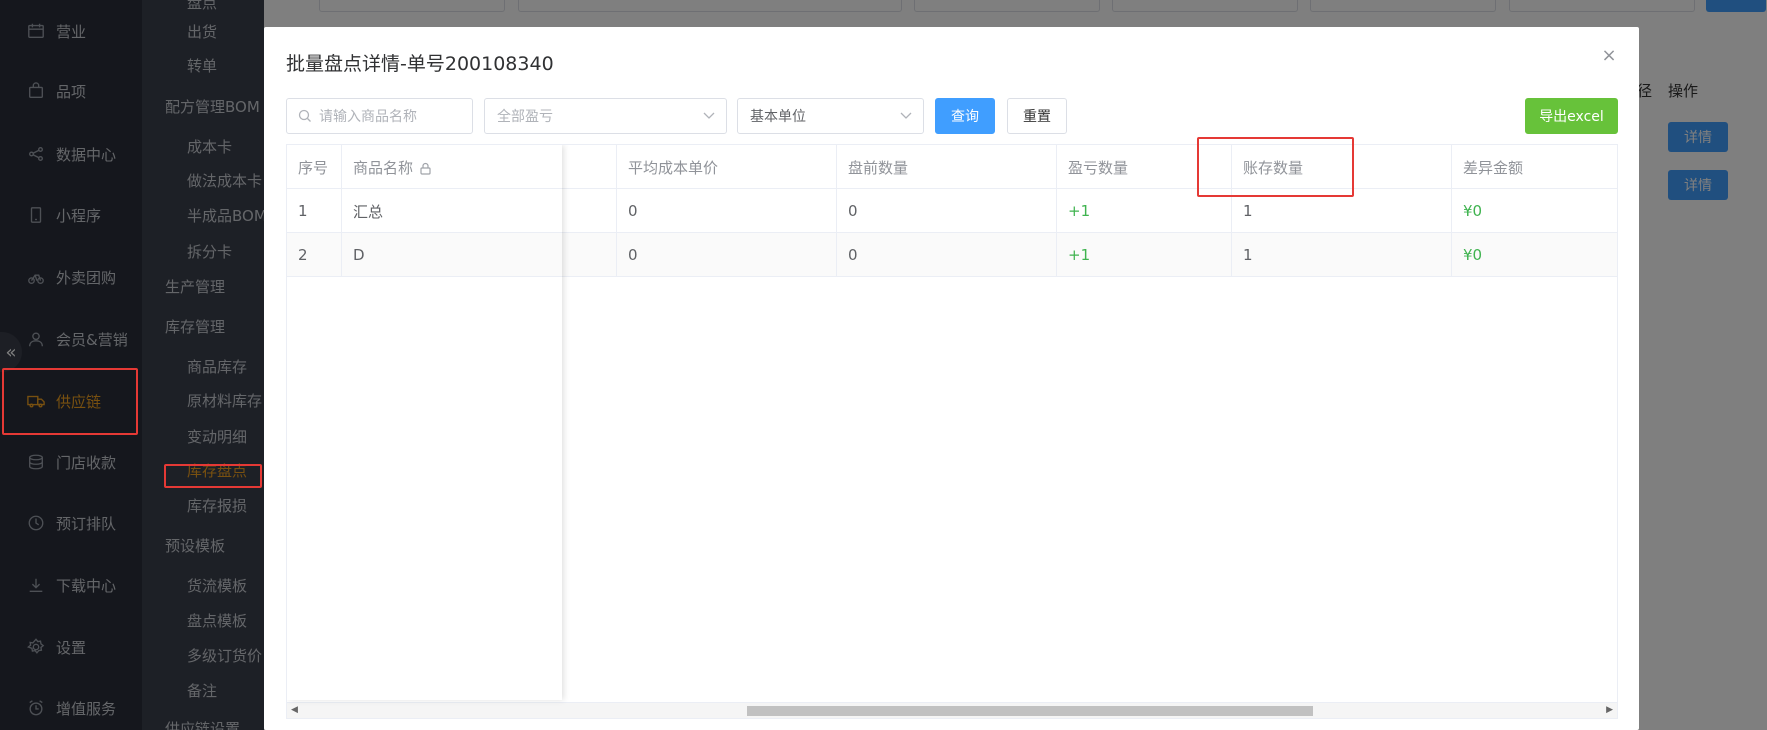  What do you see at coordinates (947, 167) in the screenshot?
I see `header-before-qty: 盘前数量` at bounding box center [947, 167].